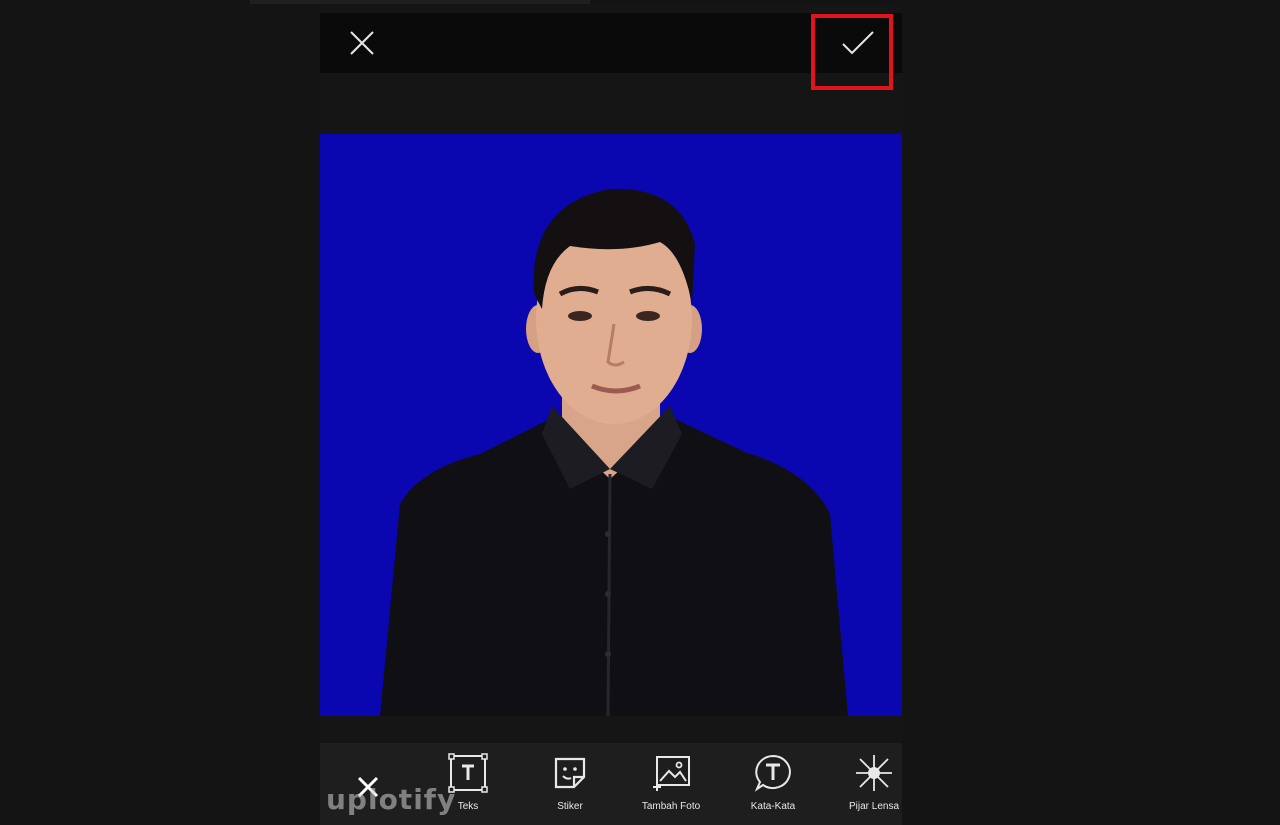 This screenshot has width=1280, height=825. Describe the element at coordinates (611, 43) in the screenshot. I see `top-bar` at that location.